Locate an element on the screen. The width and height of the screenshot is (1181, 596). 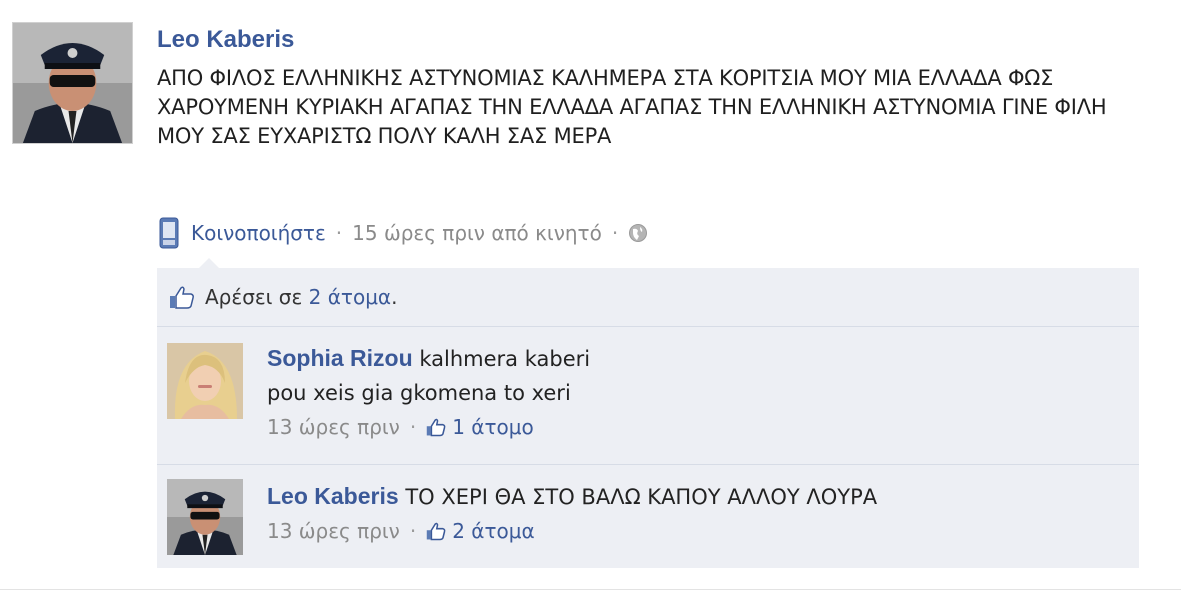
mobile-icon is located at coordinates (169, 233).